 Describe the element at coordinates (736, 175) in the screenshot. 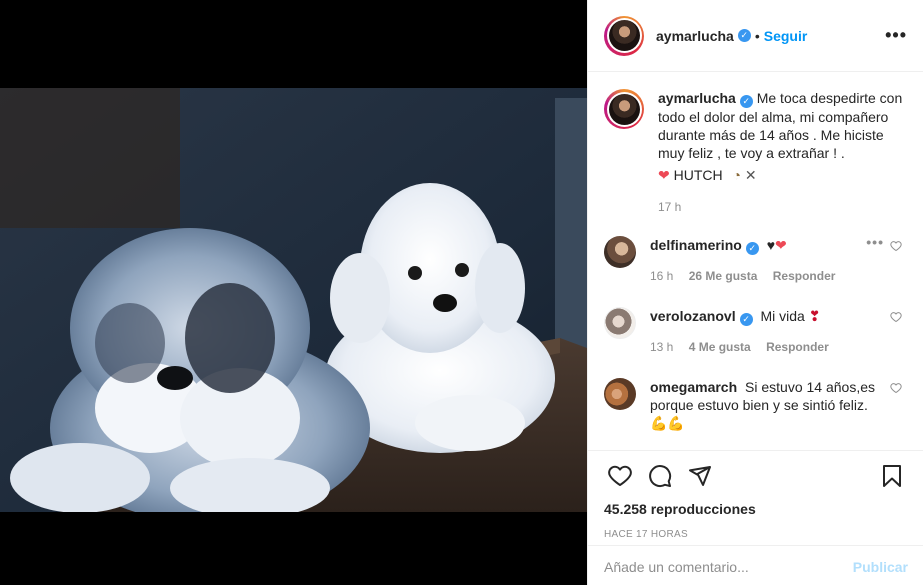

I see `dog-emoji-icon: ◔` at that location.